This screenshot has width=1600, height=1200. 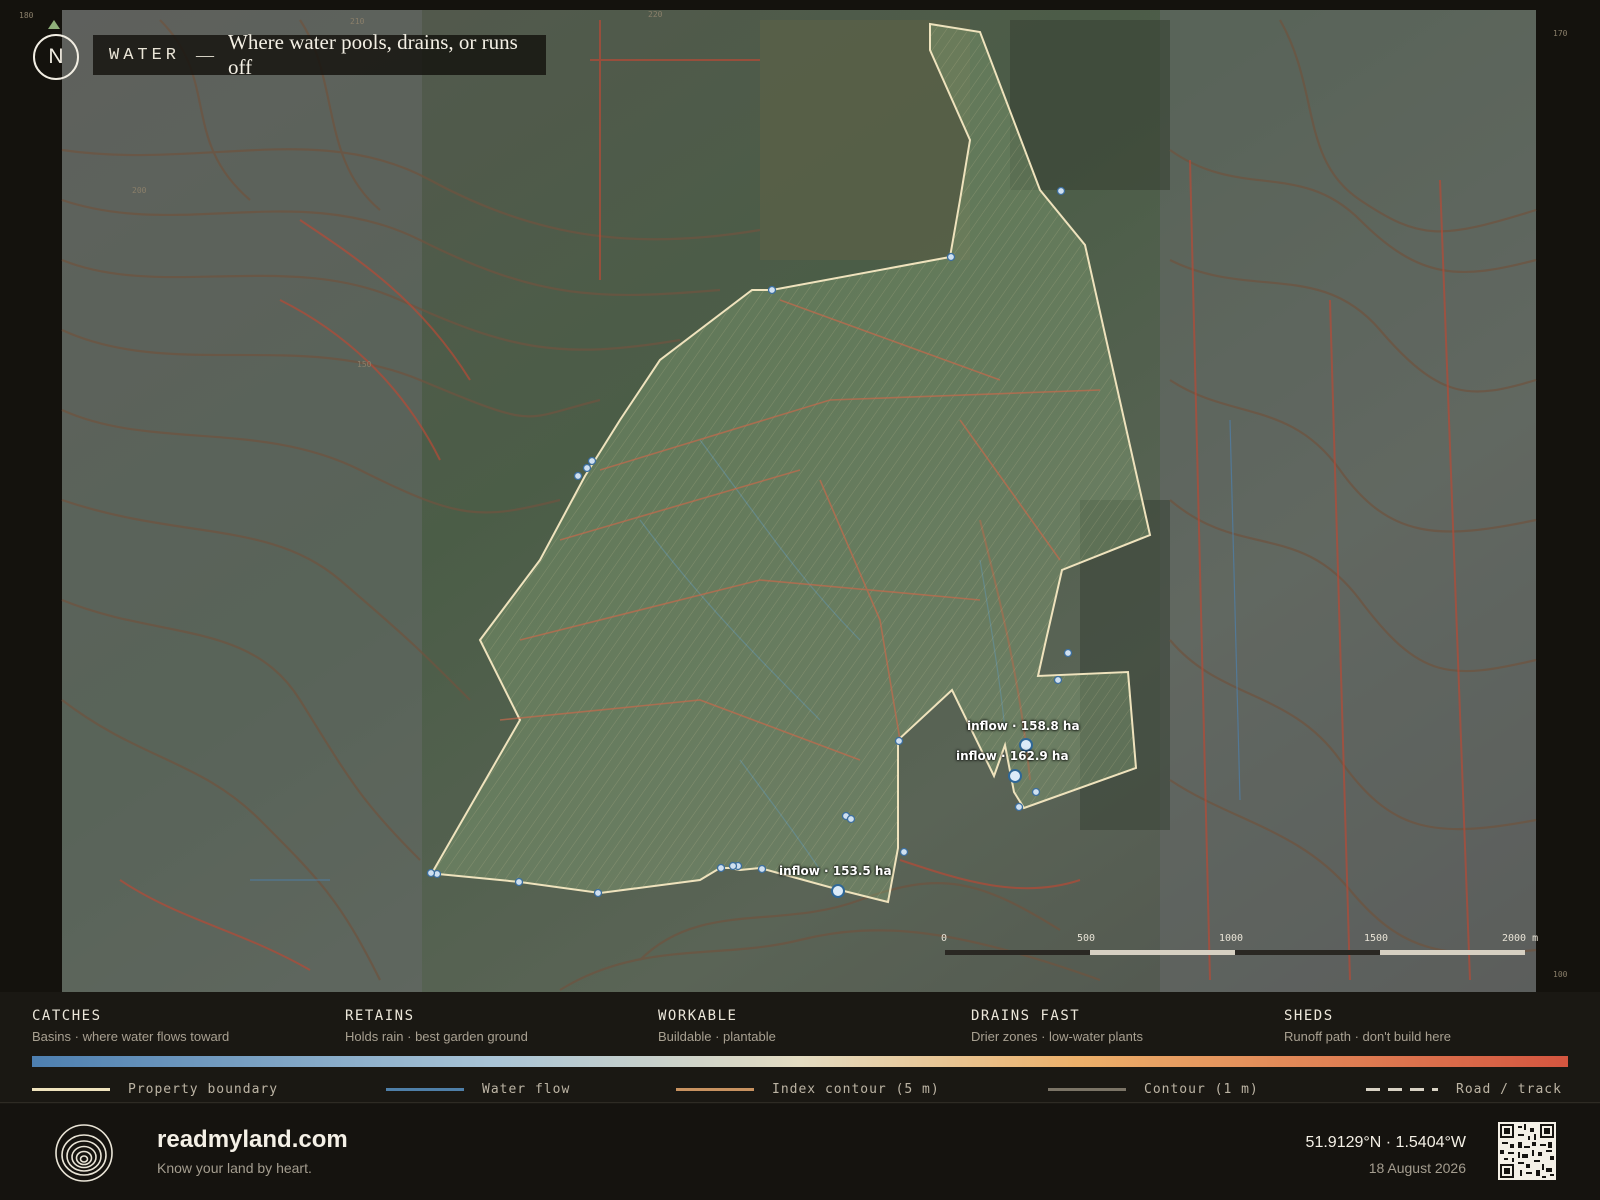 What do you see at coordinates (425, 1089) in the screenshot?
I see `water-flow-swatch` at bounding box center [425, 1089].